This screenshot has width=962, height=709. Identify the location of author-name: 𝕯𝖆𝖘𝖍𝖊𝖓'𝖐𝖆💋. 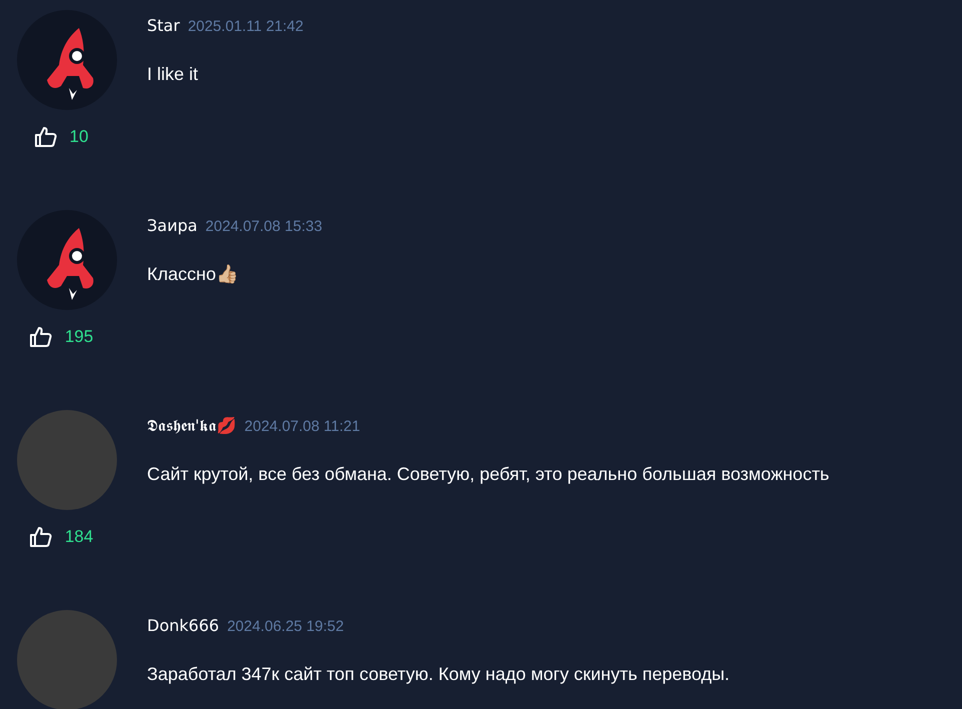
(191, 426).